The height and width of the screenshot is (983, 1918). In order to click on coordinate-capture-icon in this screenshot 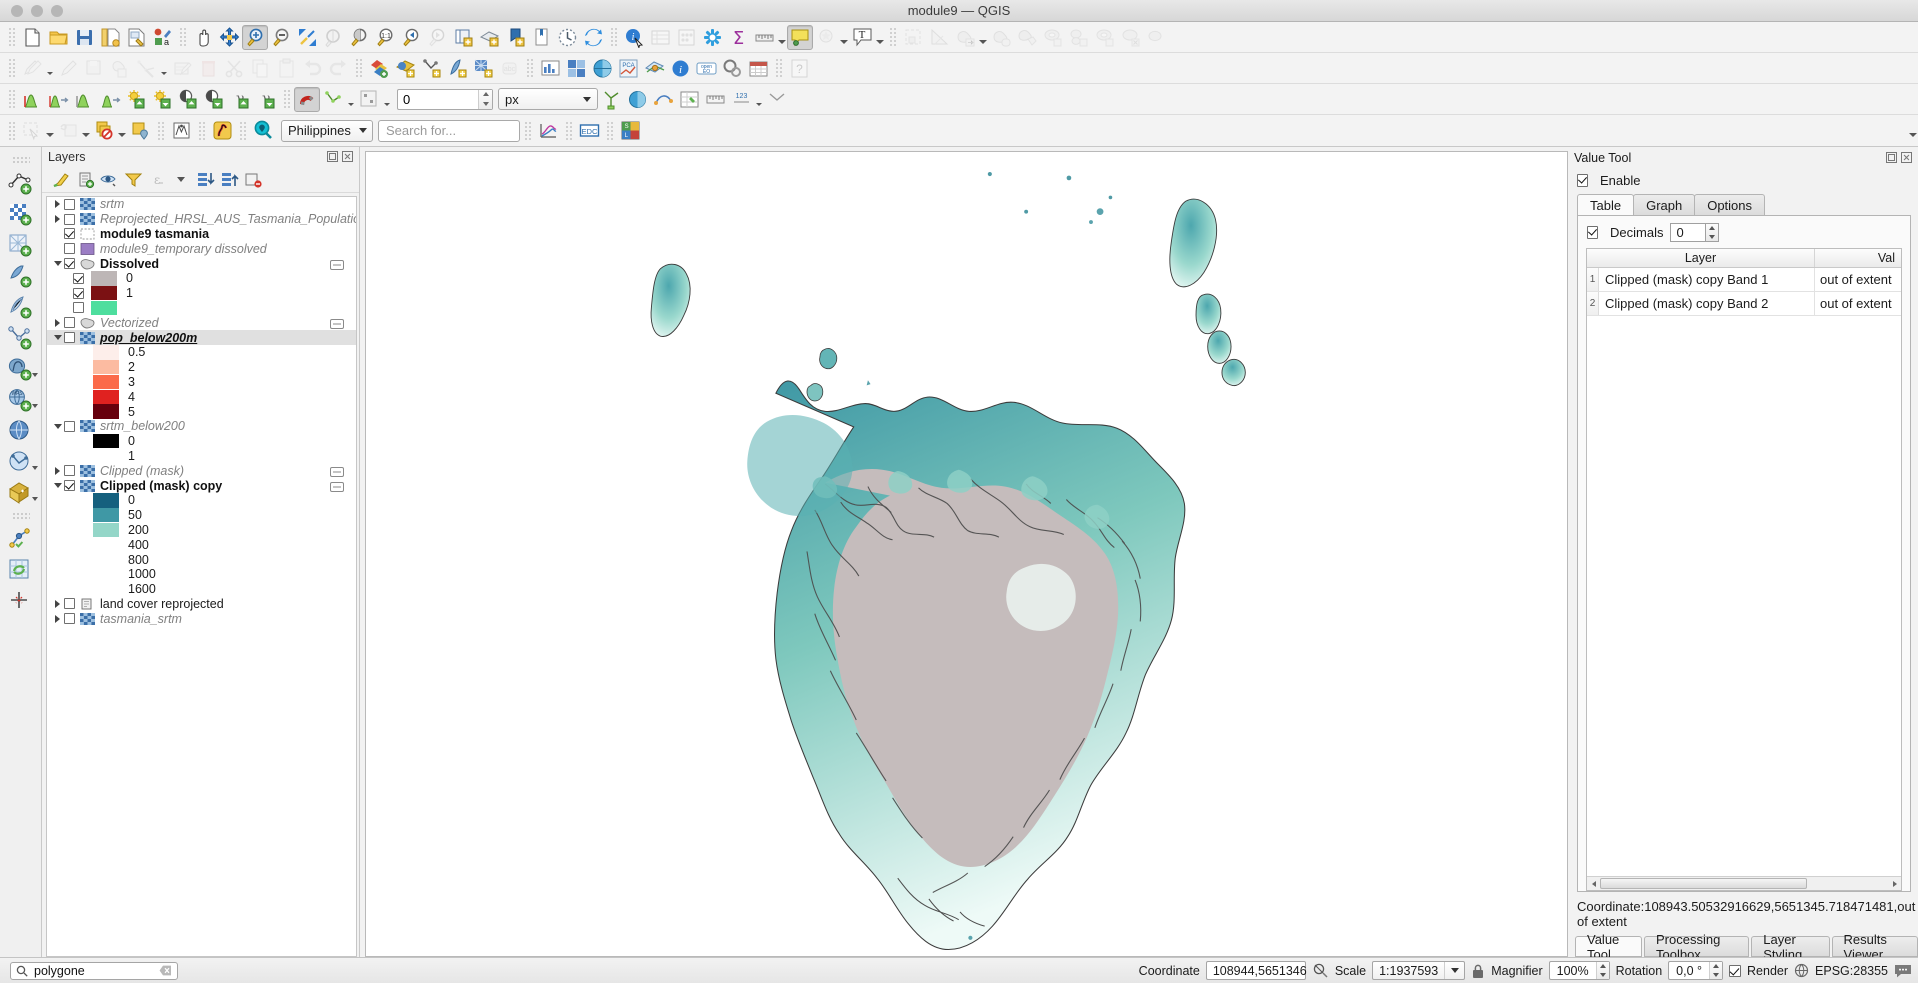, I will do `click(1320, 970)`.